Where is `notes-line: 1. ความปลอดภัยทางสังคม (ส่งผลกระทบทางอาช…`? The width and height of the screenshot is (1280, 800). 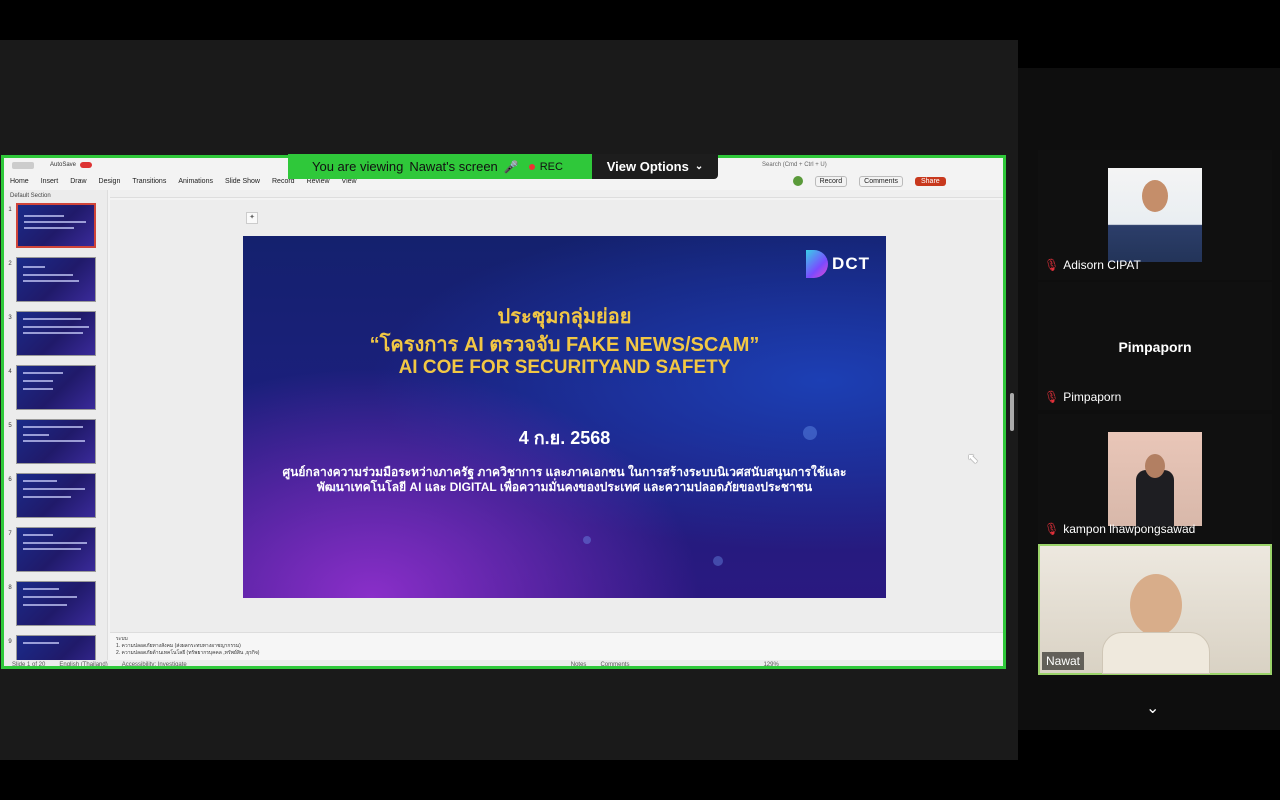
notes-line: 1. ความปลอดภัยทางสังคม (ส่งผลกระทบทางอาช… is located at coordinates (178, 646).